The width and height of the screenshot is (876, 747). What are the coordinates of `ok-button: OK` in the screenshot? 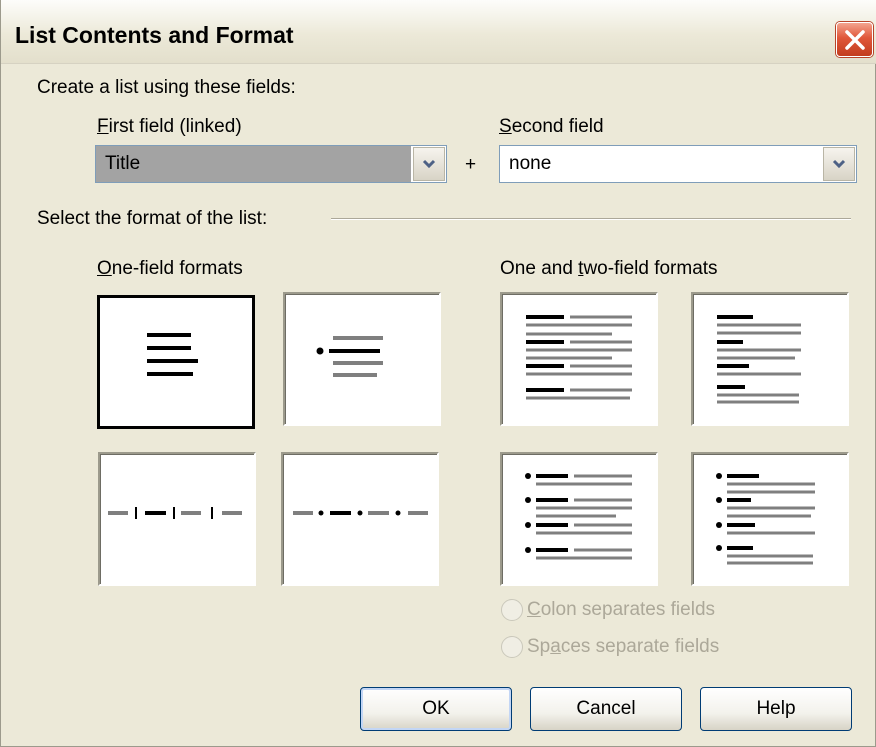 It's located at (436, 709).